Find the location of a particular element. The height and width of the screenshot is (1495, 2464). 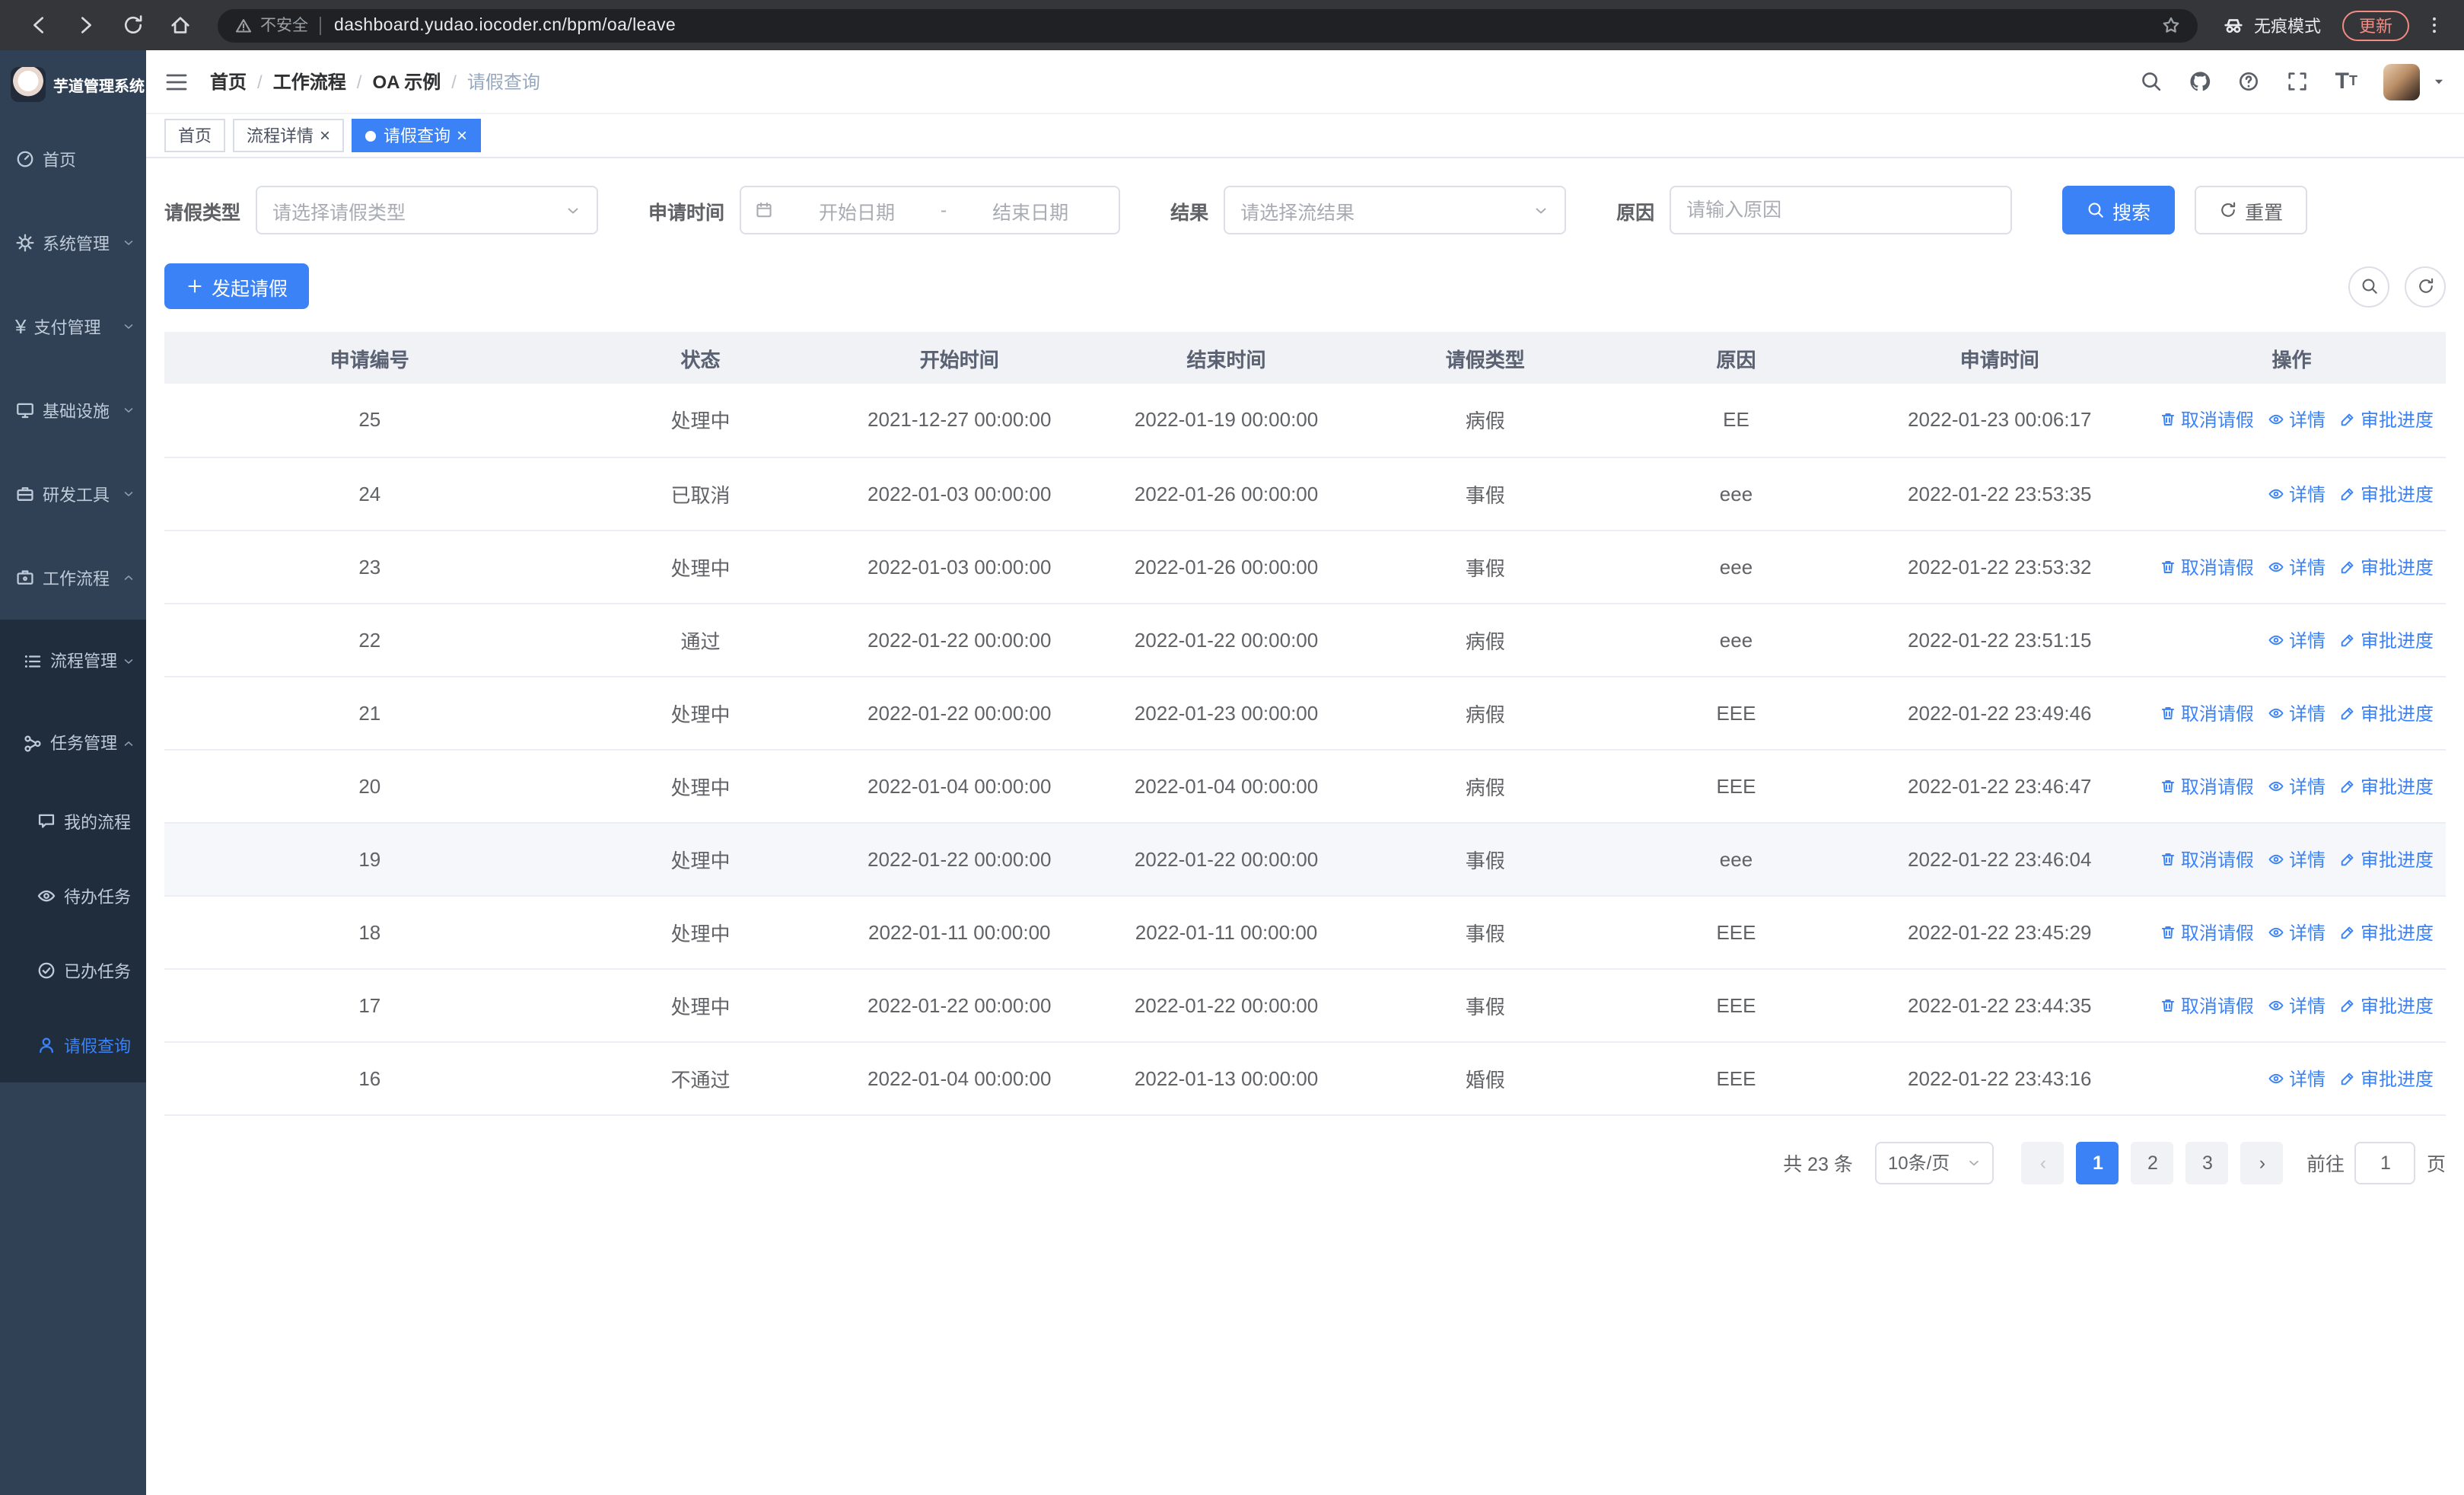

fontsize-icon: TT is located at coordinates (2346, 82).